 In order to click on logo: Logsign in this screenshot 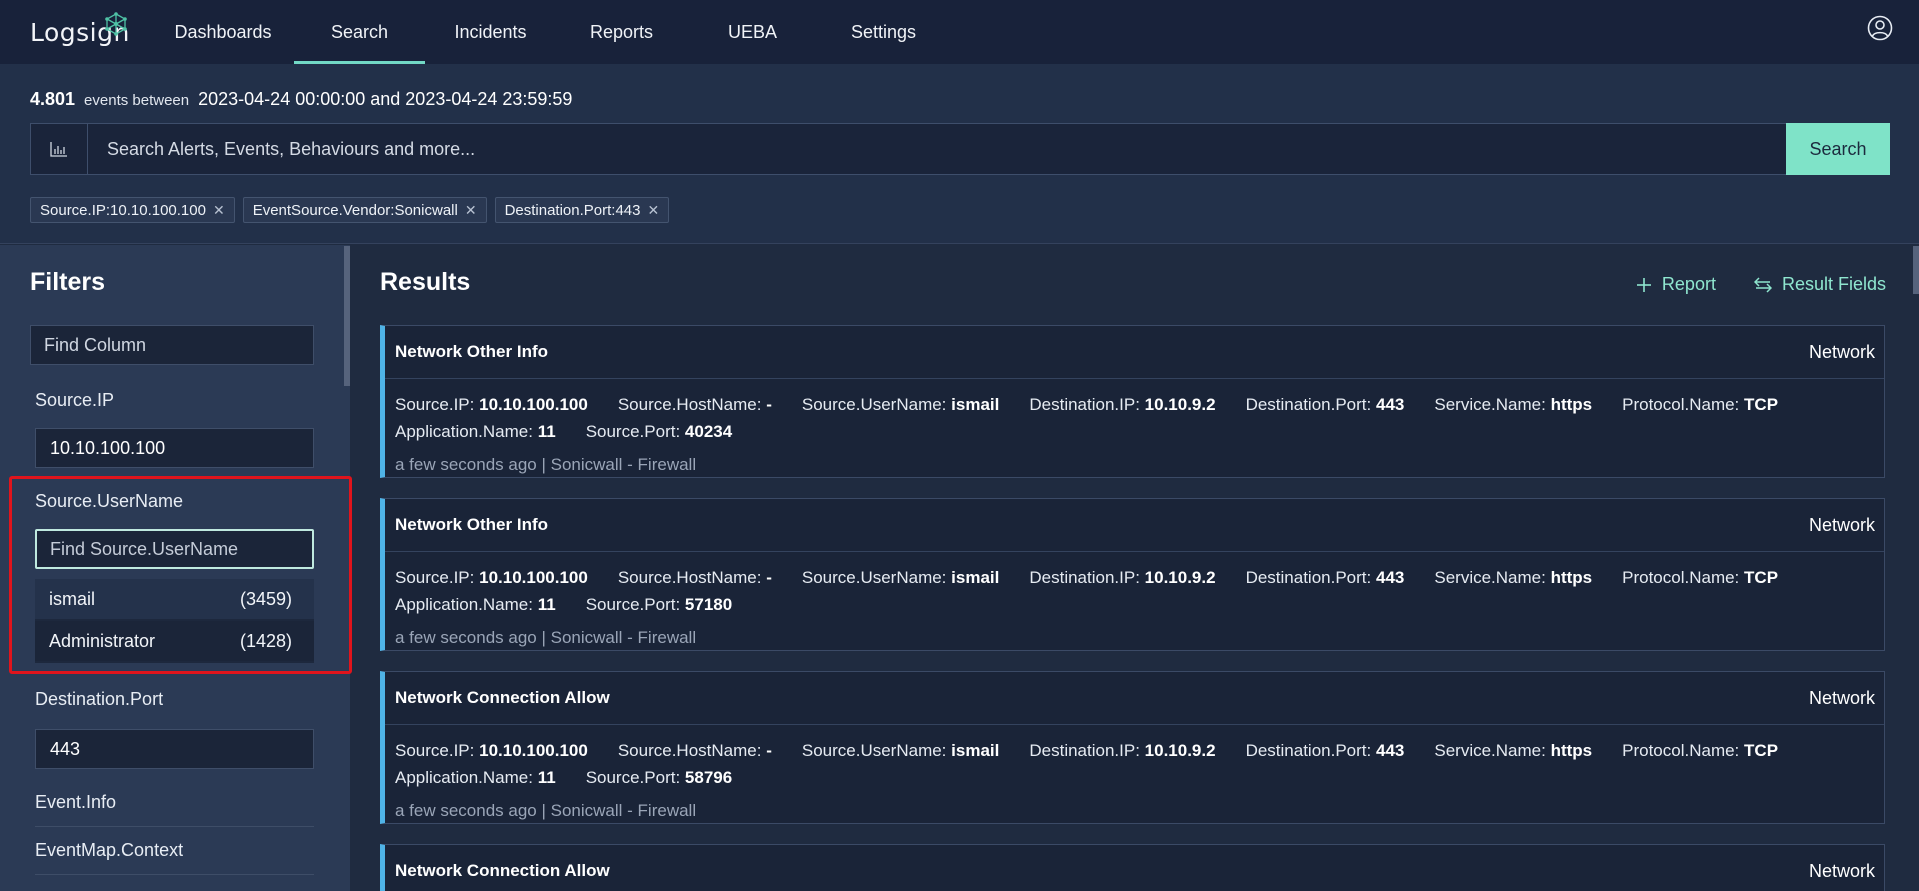, I will do `click(80, 29)`.